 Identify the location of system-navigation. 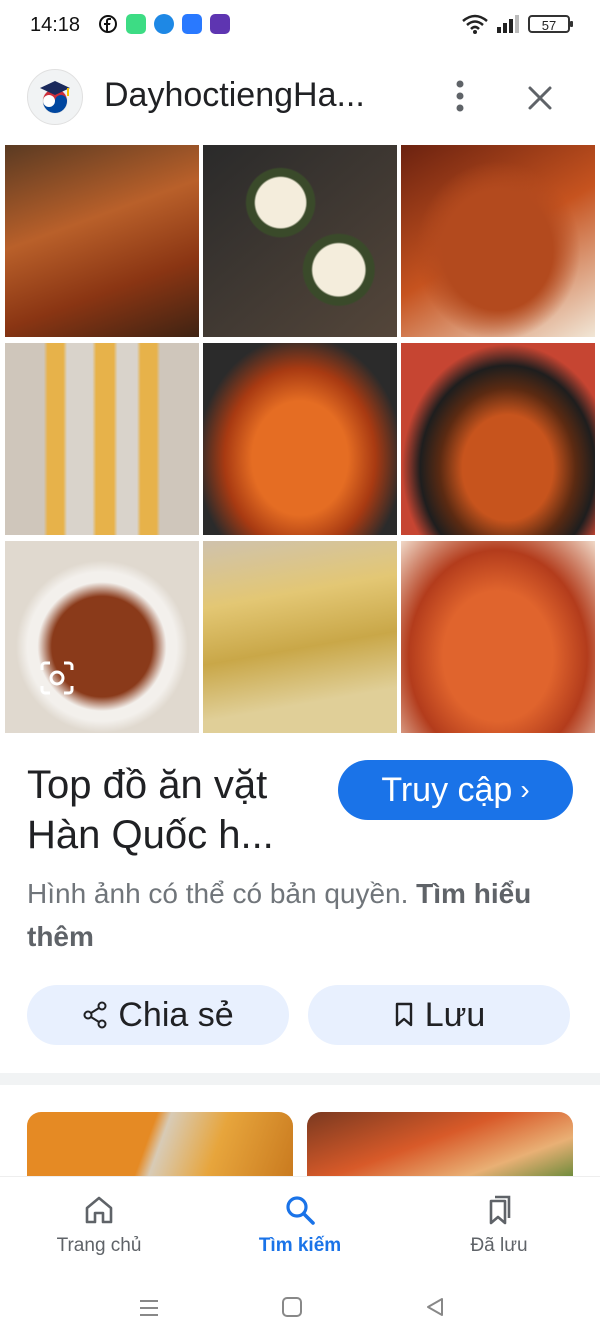
(300, 1312).